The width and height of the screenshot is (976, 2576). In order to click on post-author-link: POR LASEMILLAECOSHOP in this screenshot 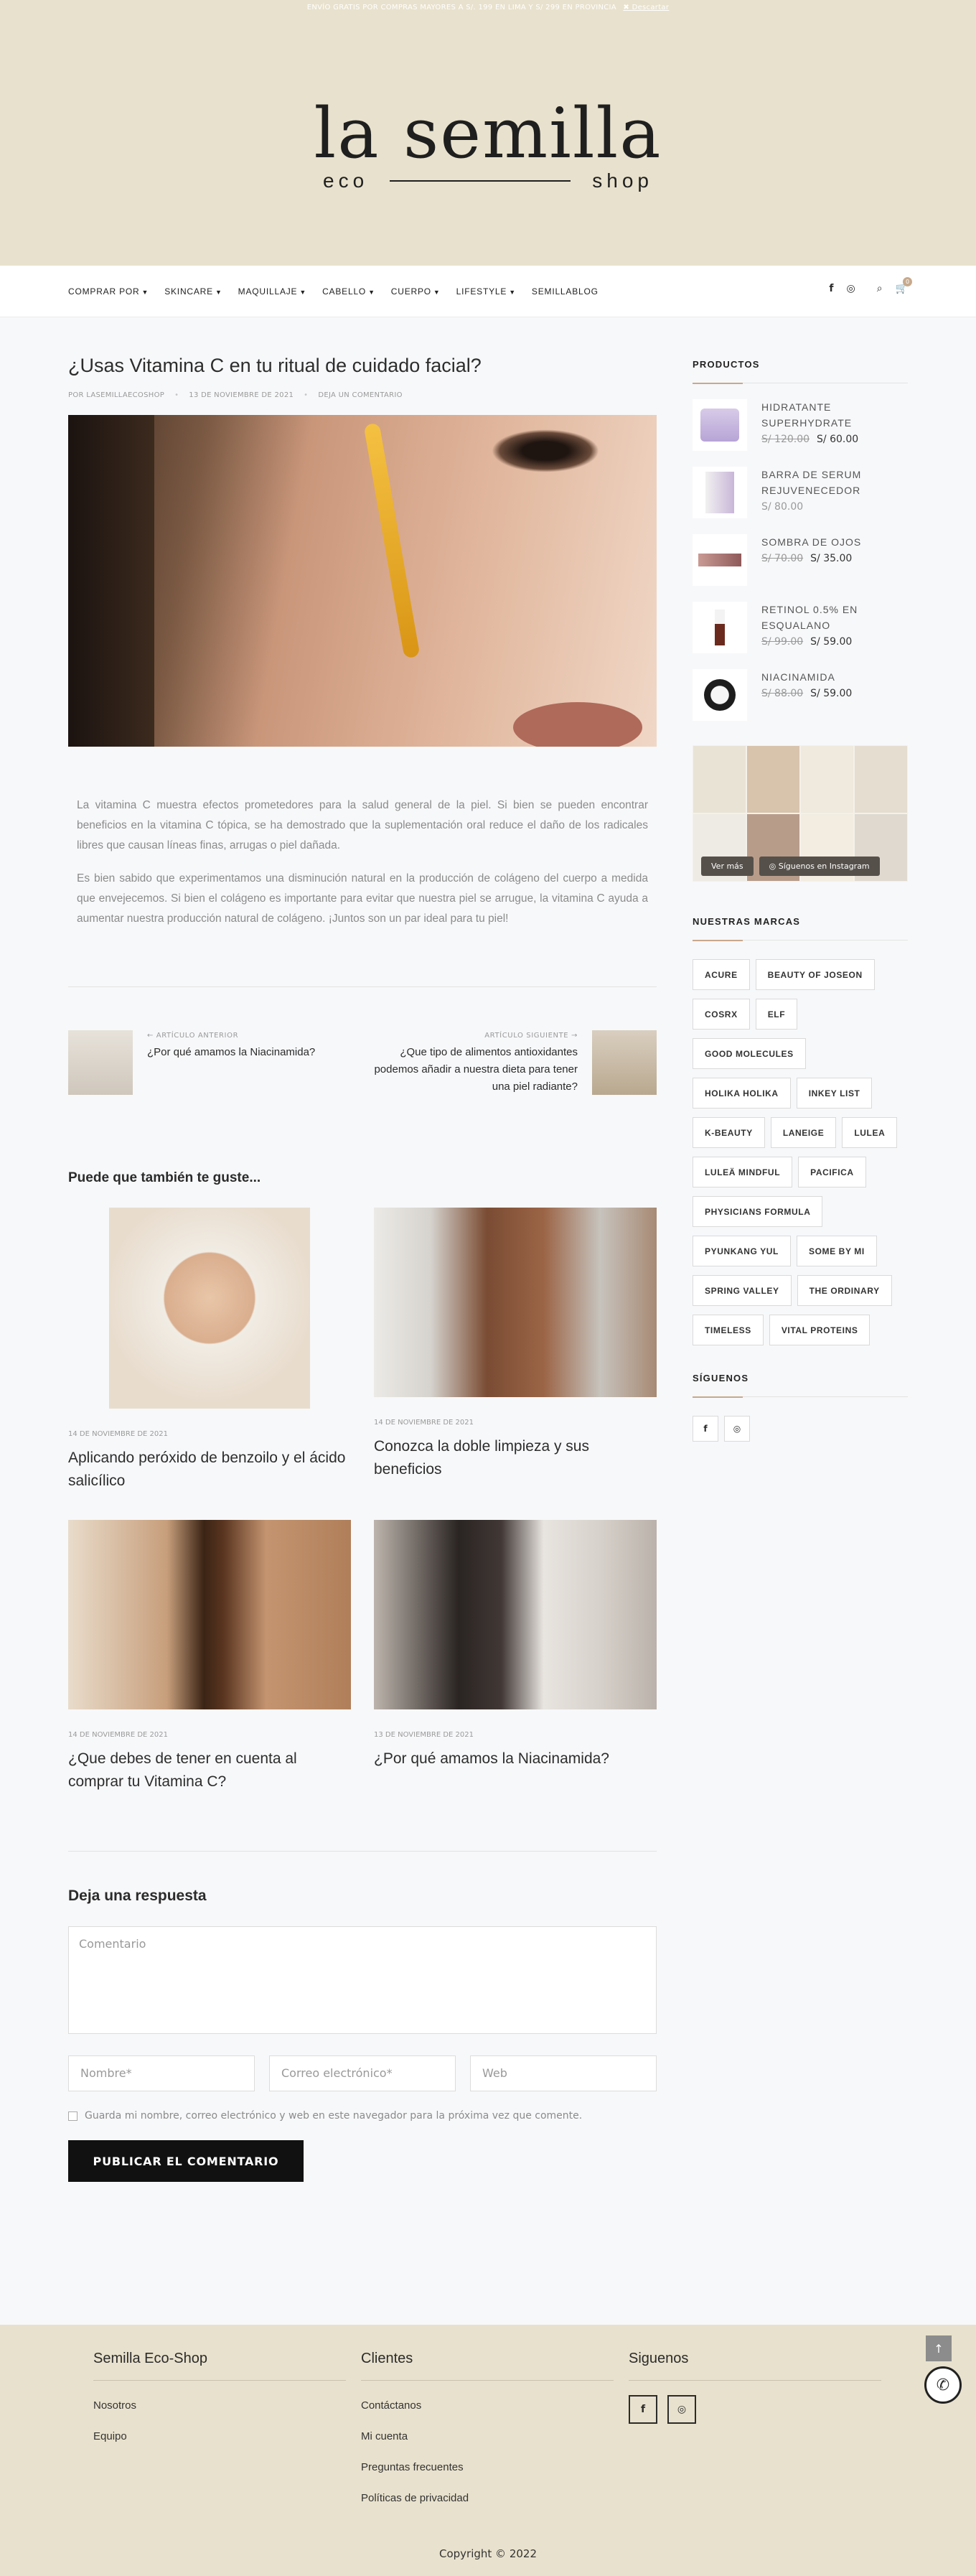, I will do `click(116, 395)`.